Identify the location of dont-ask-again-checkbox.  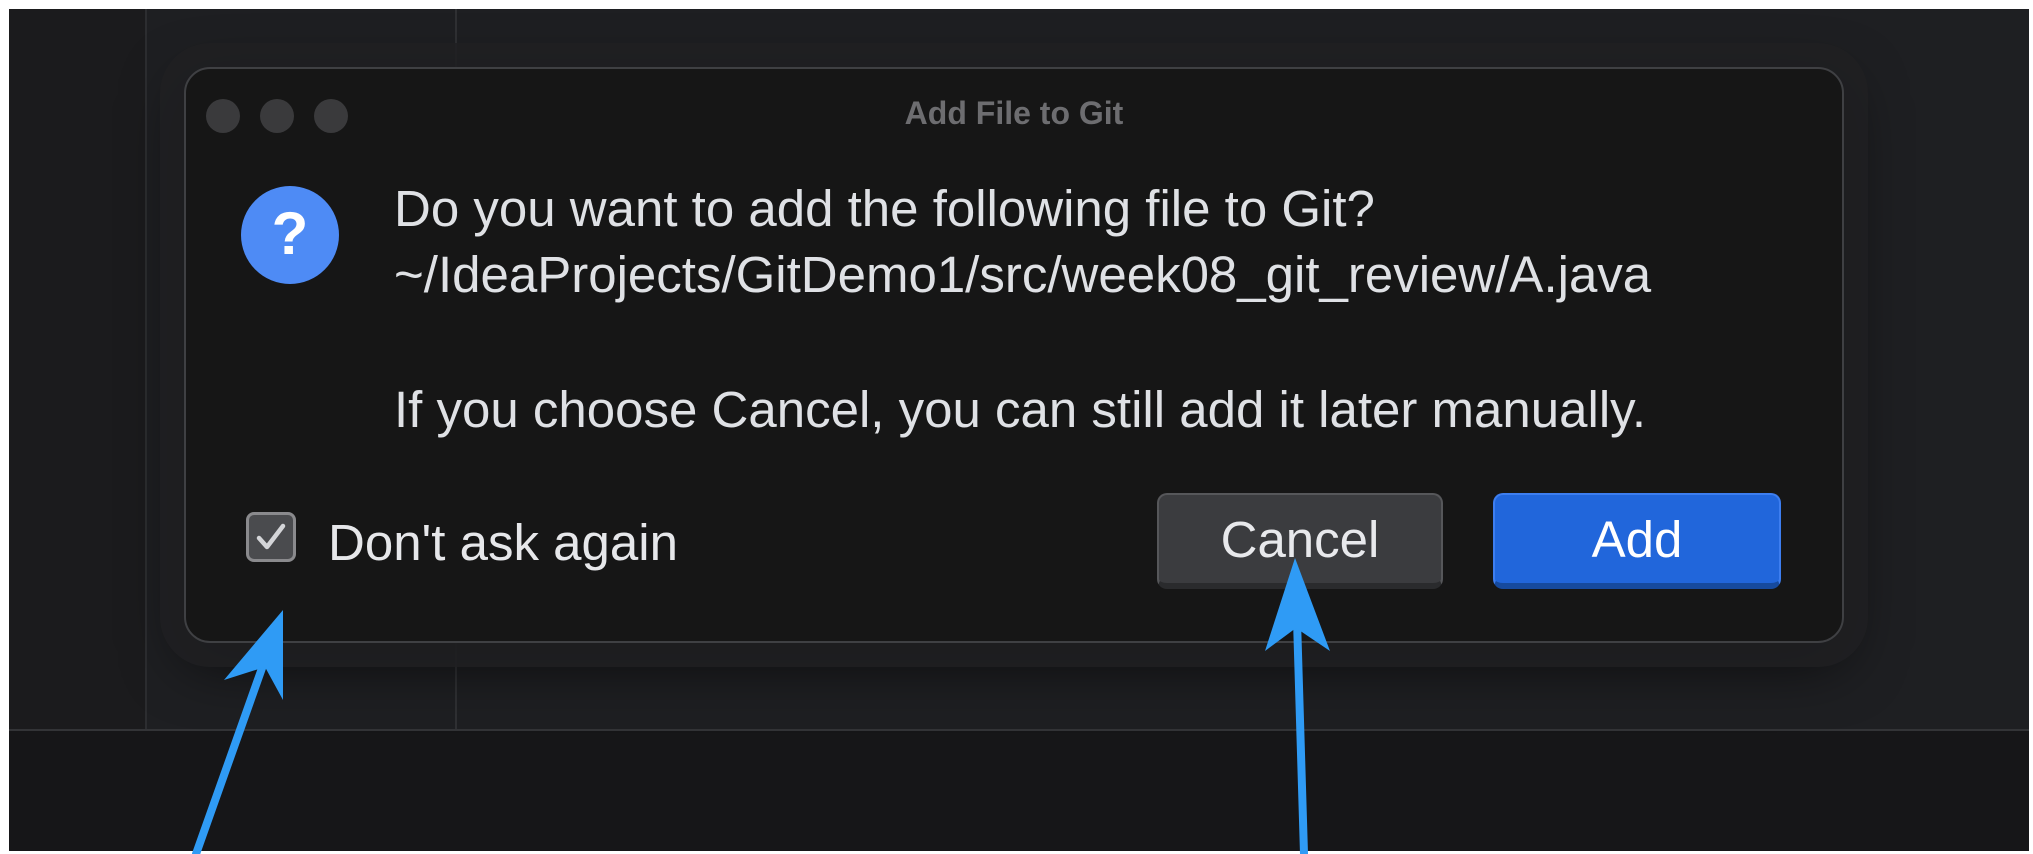
(271, 537).